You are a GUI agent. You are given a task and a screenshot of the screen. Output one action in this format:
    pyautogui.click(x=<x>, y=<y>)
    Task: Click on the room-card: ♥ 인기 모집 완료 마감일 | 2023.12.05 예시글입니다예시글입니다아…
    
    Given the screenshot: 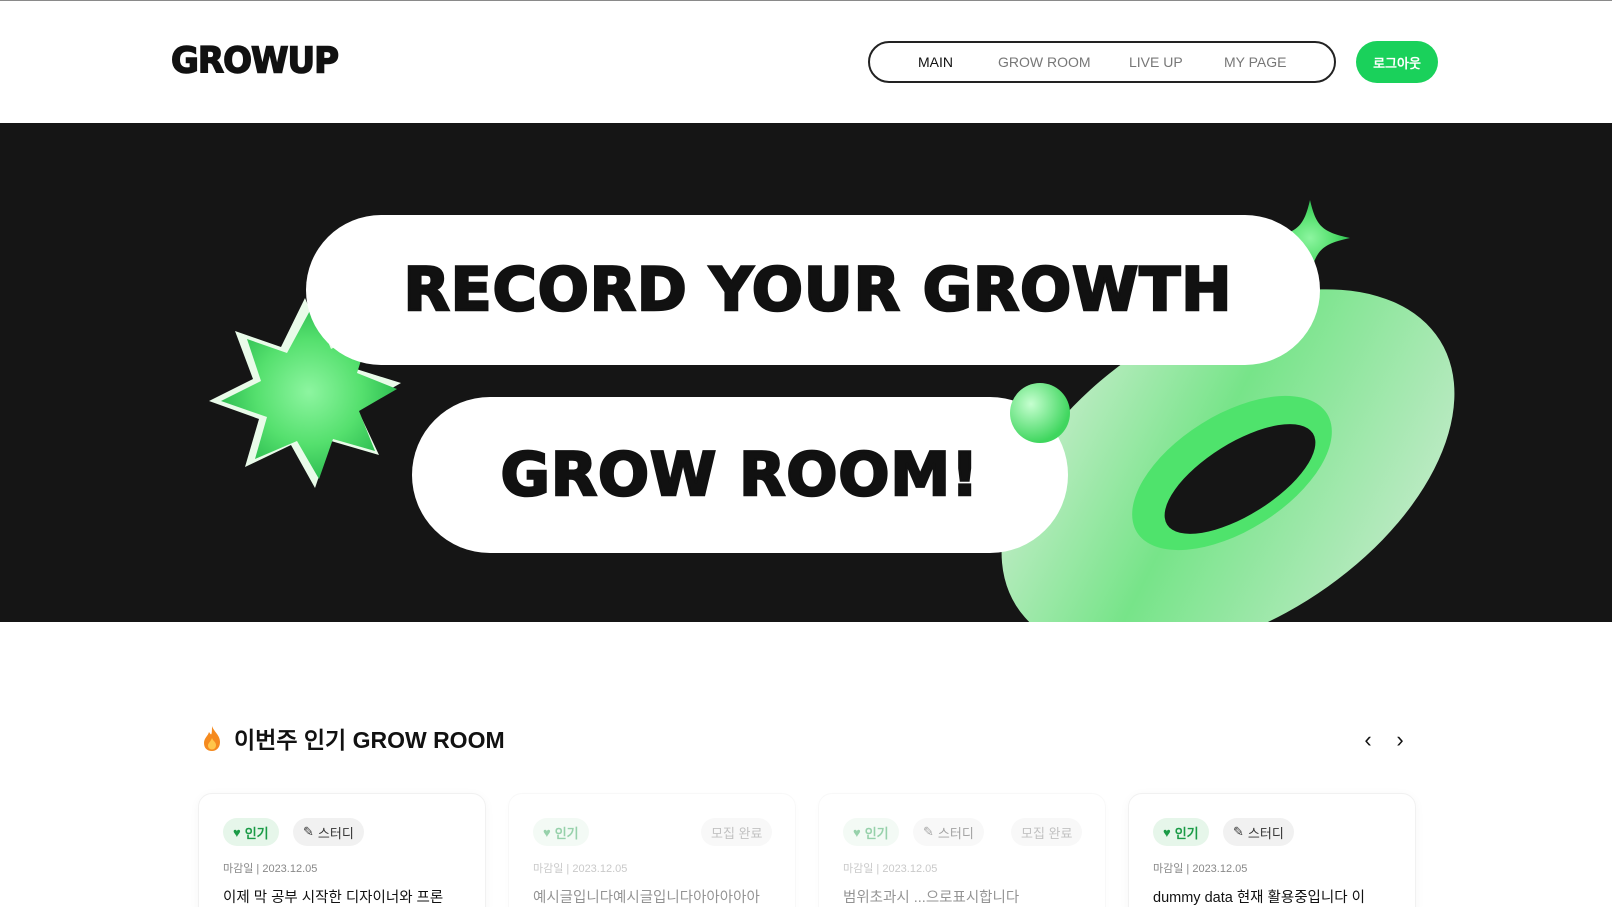 What is the action you would take?
    pyautogui.click(x=652, y=850)
    